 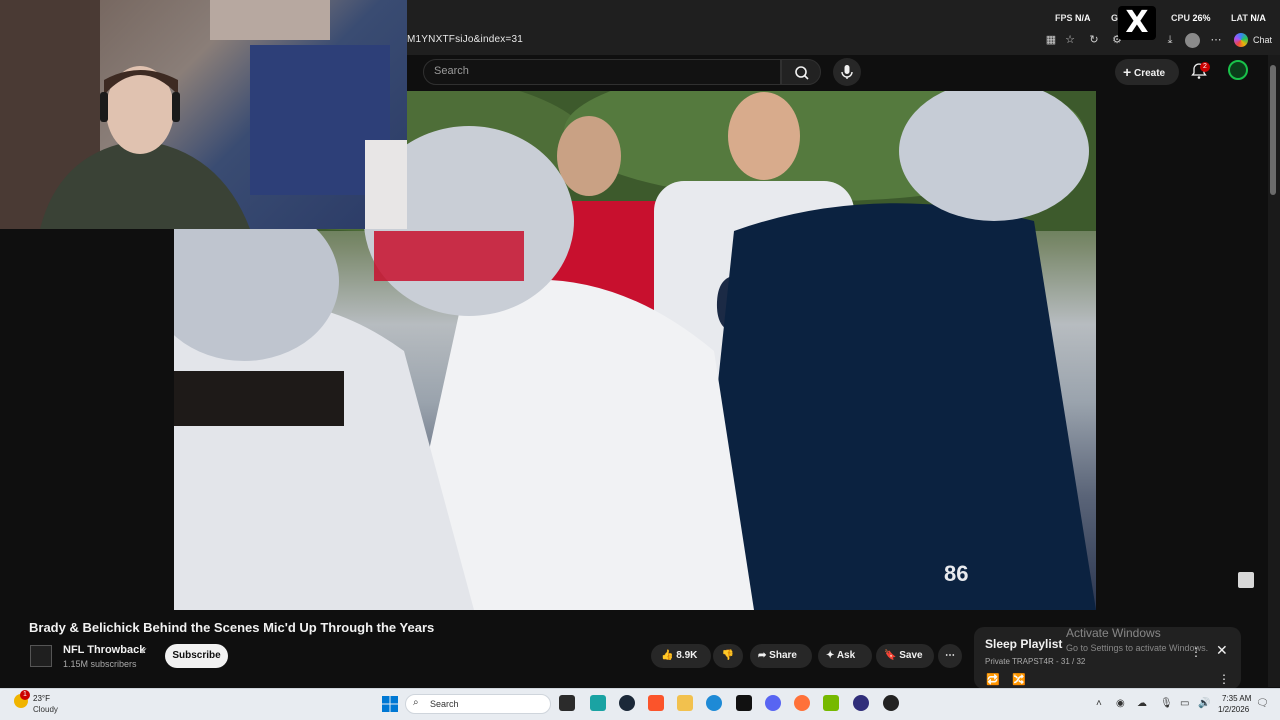 What do you see at coordinates (602, 72) in the screenshot?
I see `search-input` at bounding box center [602, 72].